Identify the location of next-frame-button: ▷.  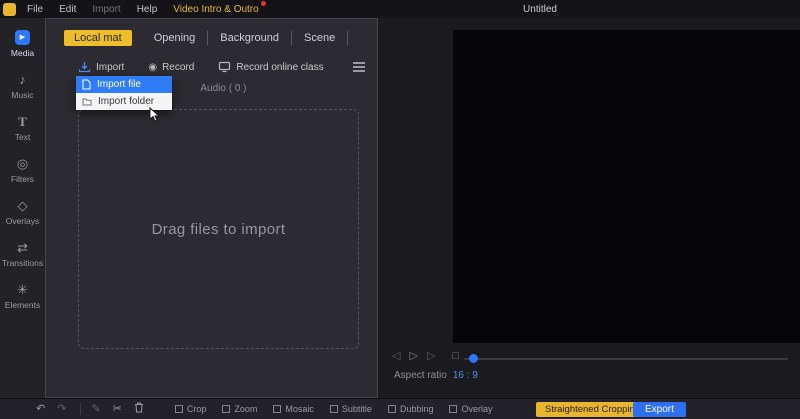
(431, 355).